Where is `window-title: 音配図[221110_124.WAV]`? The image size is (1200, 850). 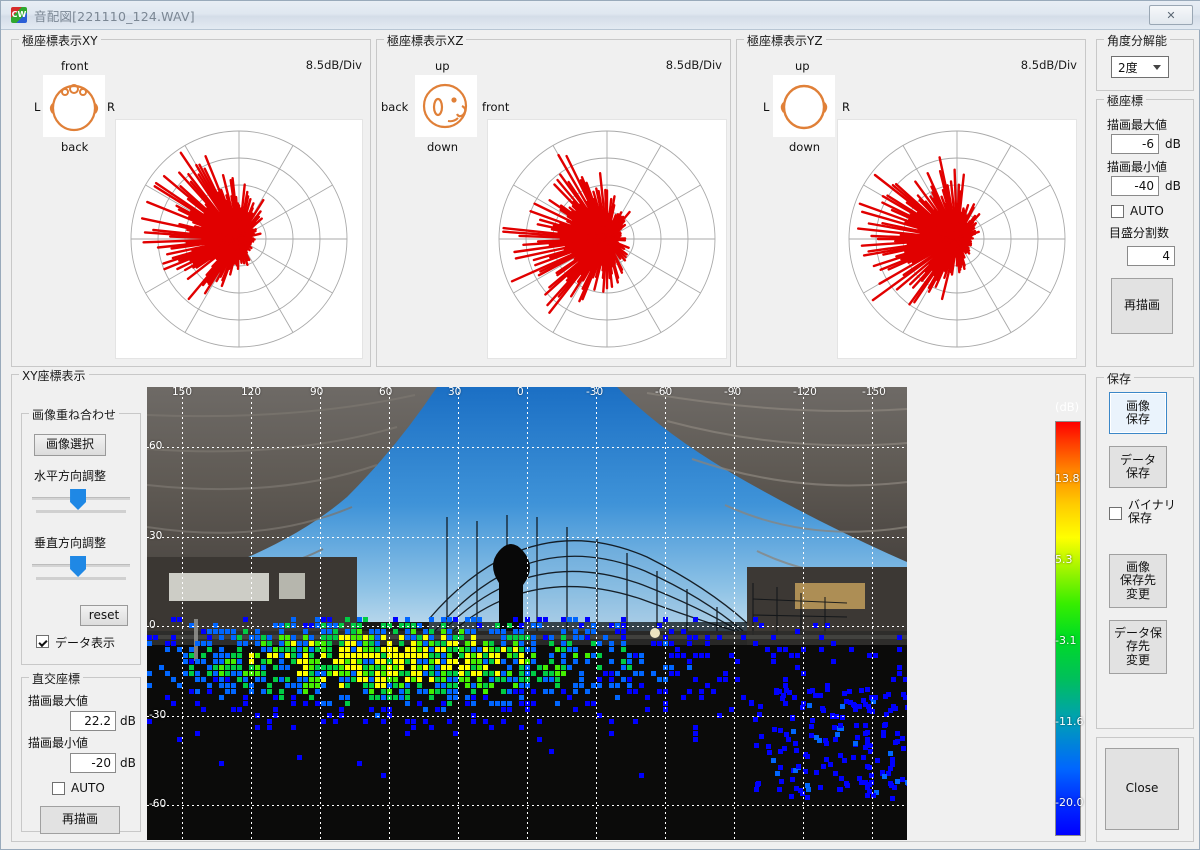
window-title: 音配図[221110_124.WAV] is located at coordinates (114, 16).